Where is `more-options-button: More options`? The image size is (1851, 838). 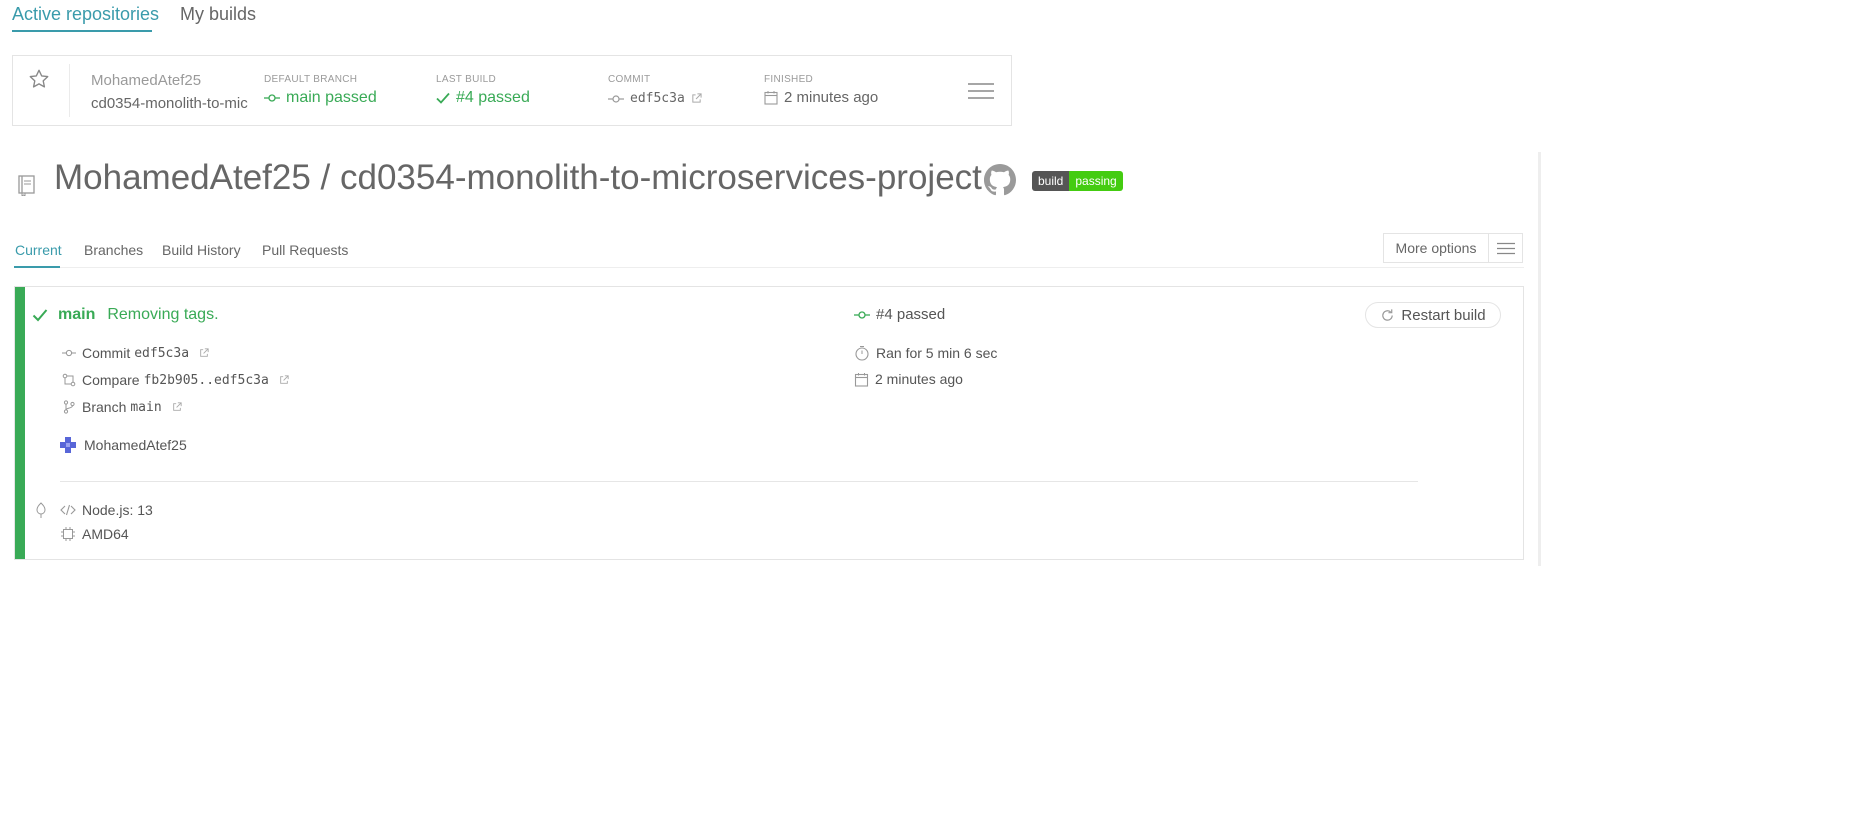 more-options-button: More options is located at coordinates (1453, 248).